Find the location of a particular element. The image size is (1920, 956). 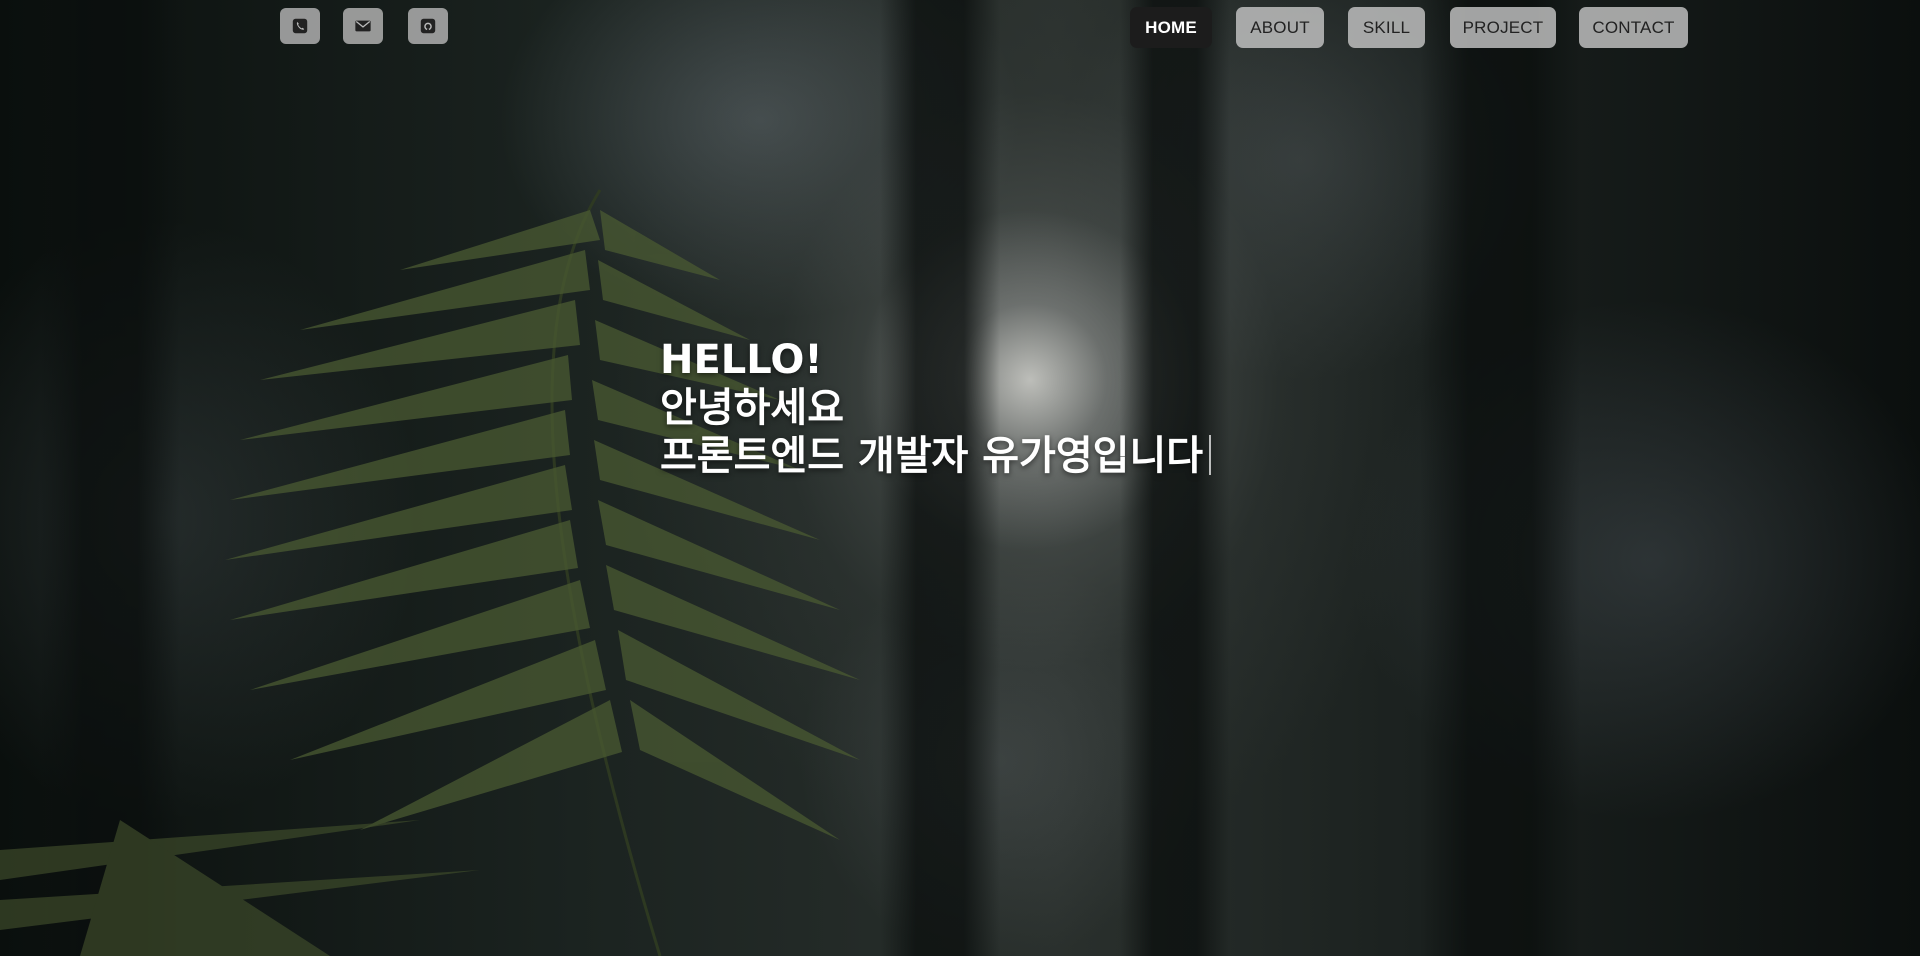

phone-icon is located at coordinates (300, 26).